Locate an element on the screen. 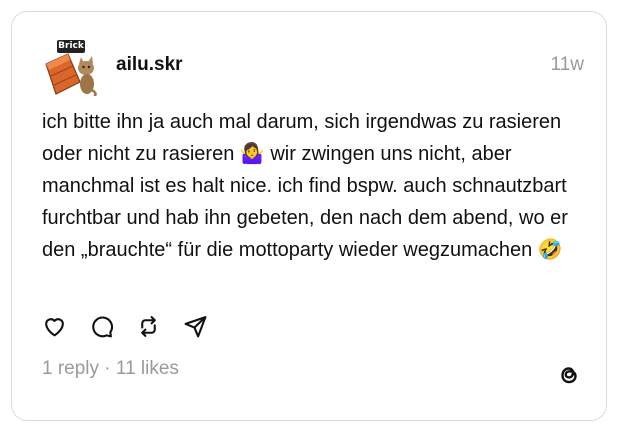  threads-logo-icon is located at coordinates (569, 375).